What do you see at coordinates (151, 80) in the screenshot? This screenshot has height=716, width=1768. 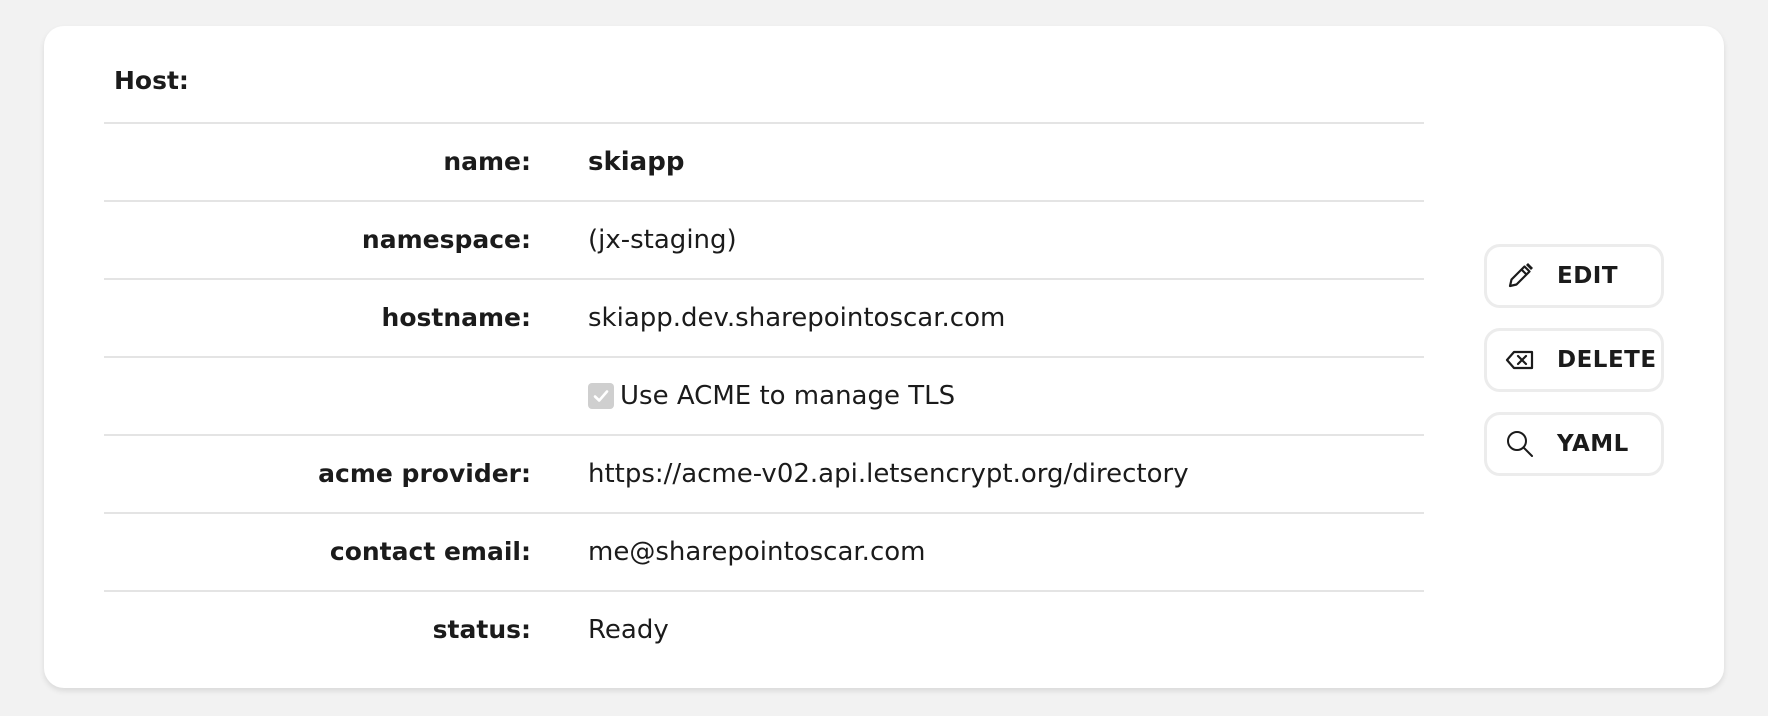 I see `card-title: Host:` at bounding box center [151, 80].